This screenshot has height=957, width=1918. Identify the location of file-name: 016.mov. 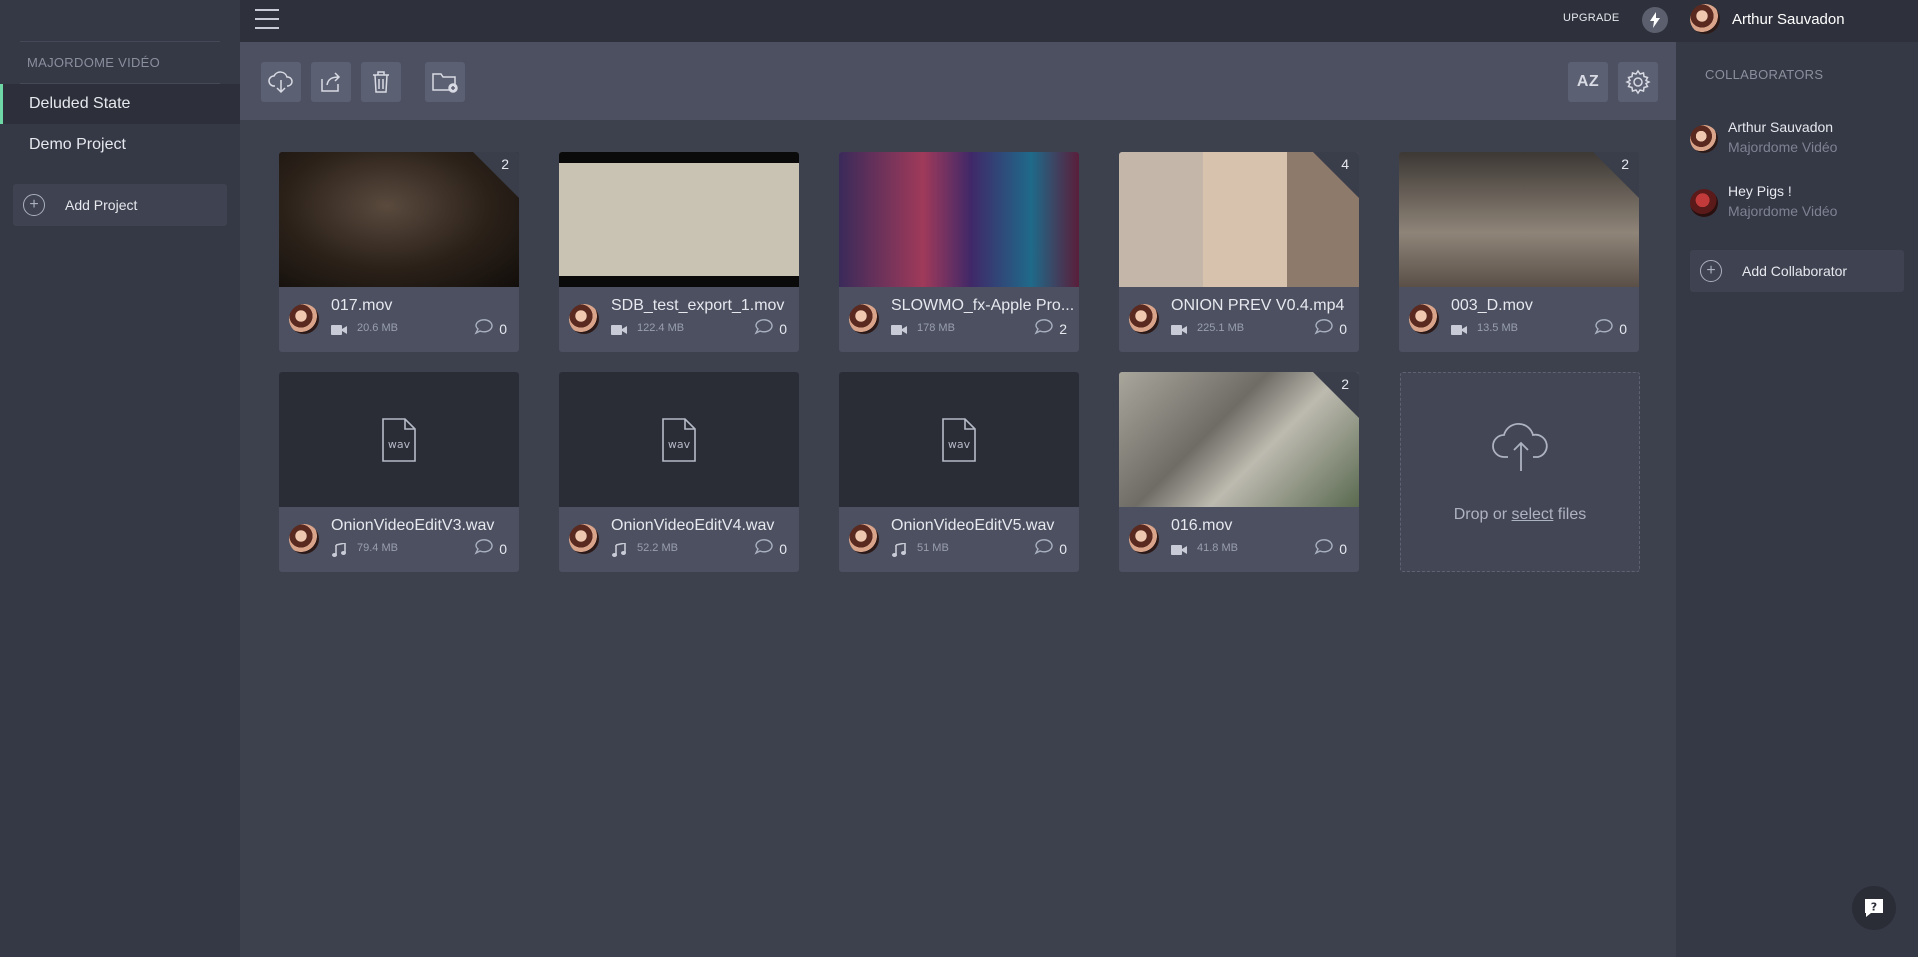
(1201, 526).